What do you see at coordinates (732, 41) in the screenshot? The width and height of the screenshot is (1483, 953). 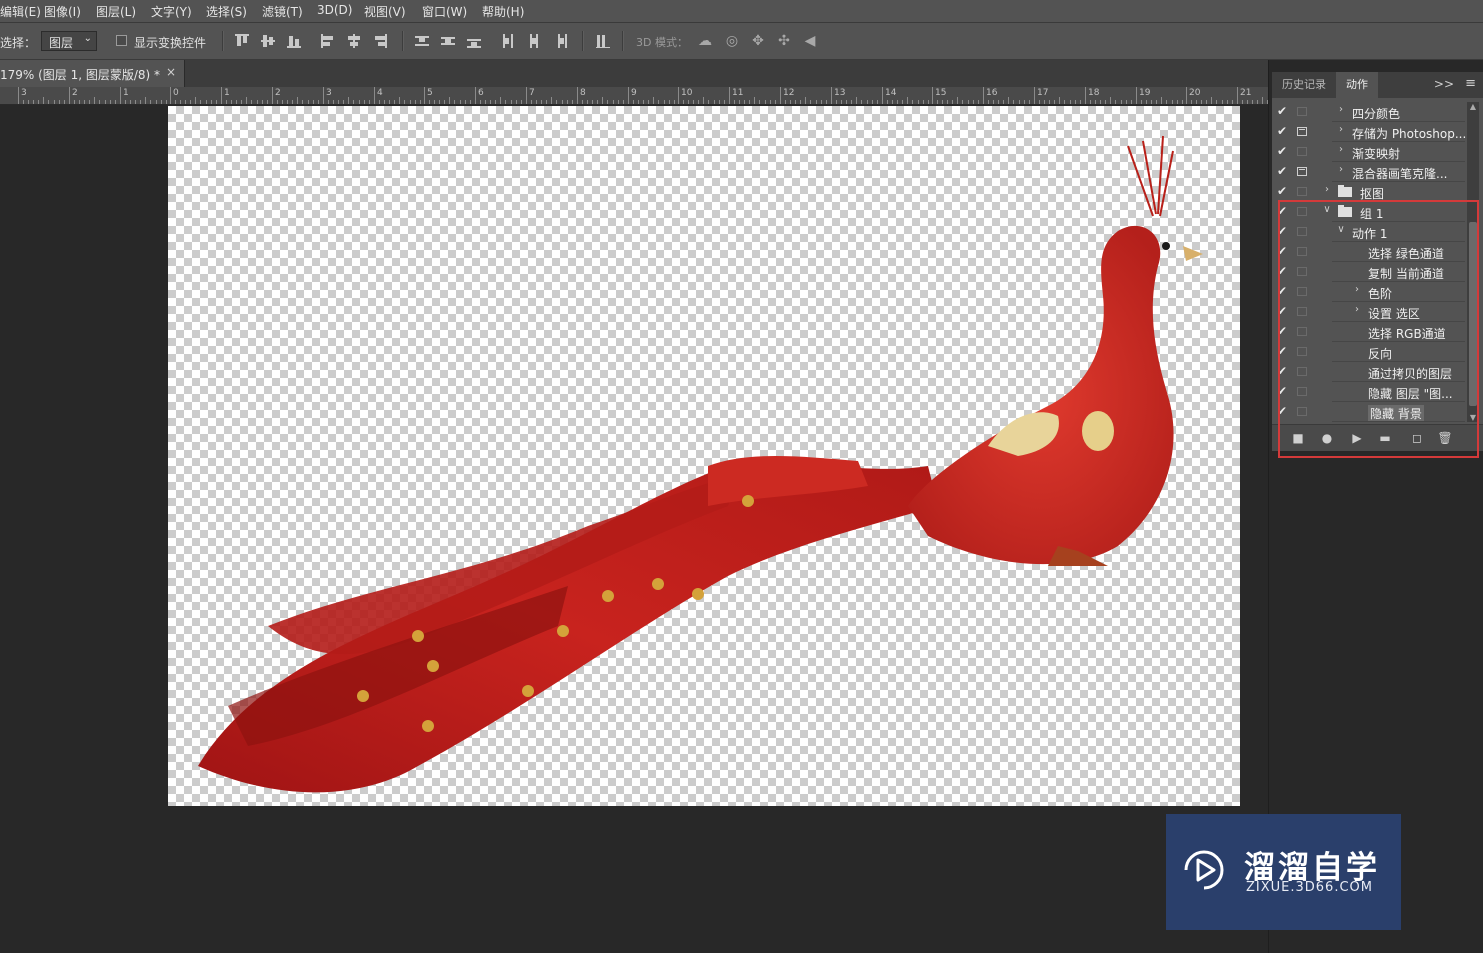 I see `roll-3d-icon: ◎` at bounding box center [732, 41].